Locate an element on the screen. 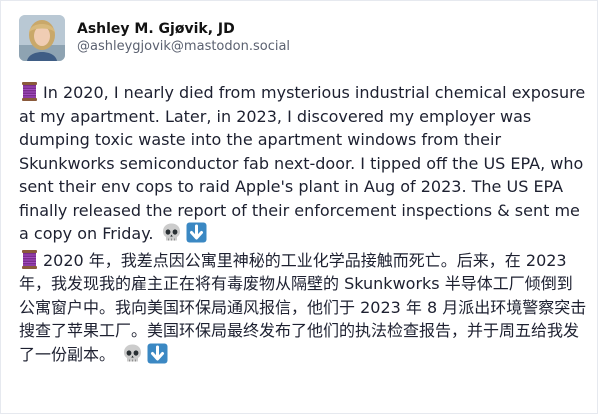 This screenshot has width=598, height=414. avatar is located at coordinates (42, 38).